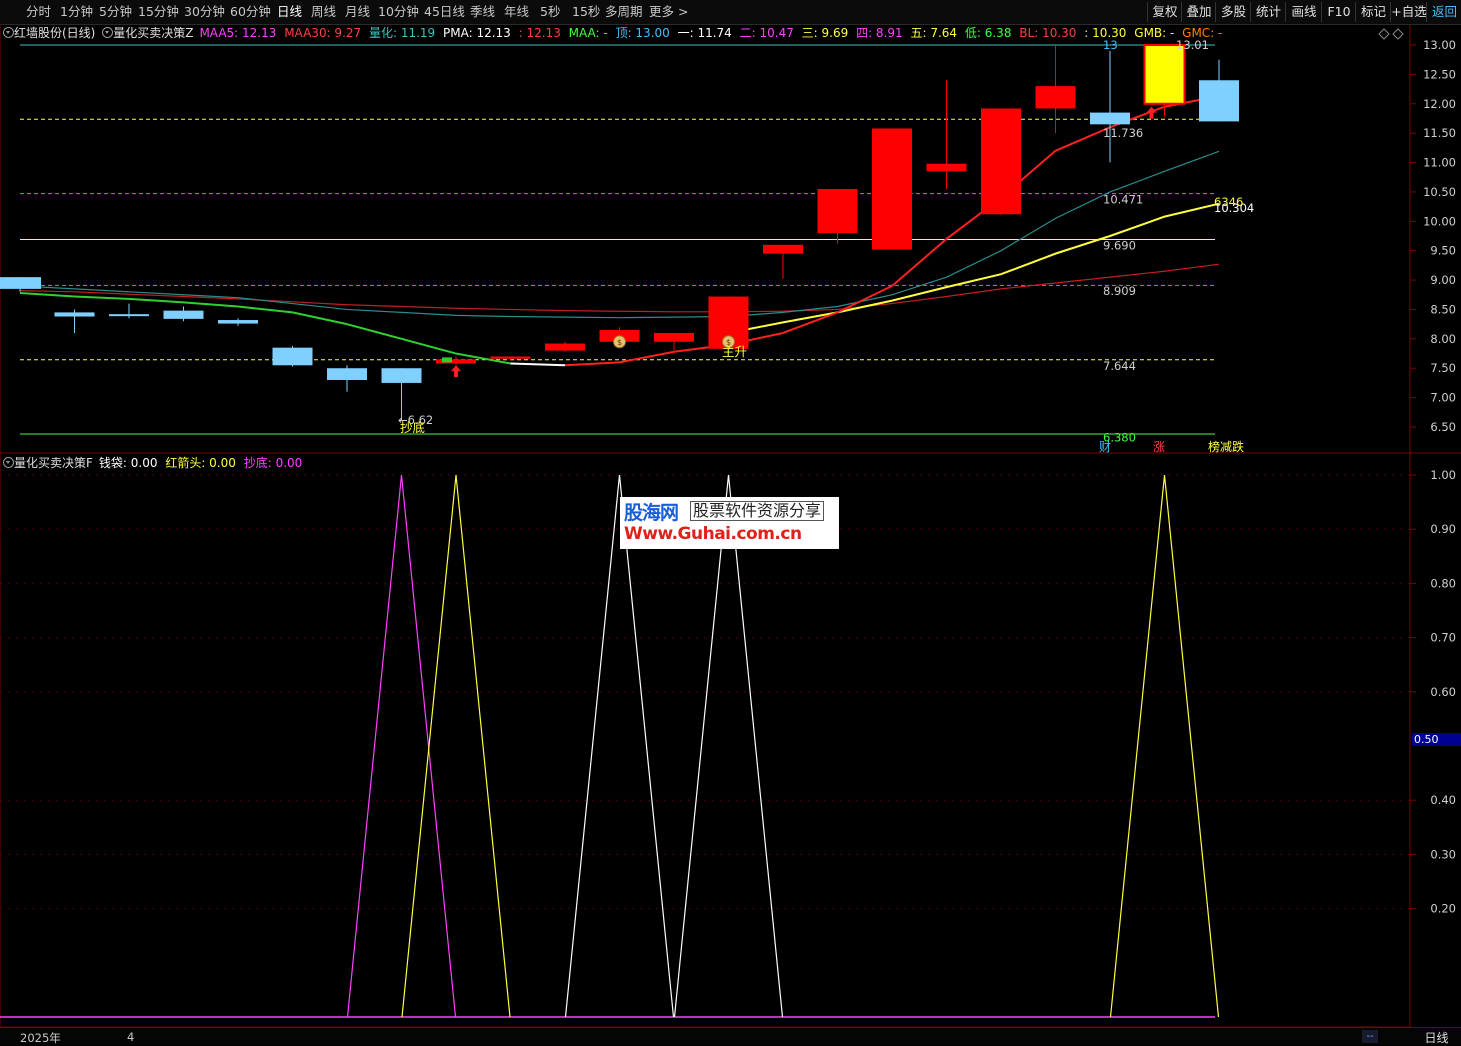 The height and width of the screenshot is (1046, 1461). What do you see at coordinates (1439, 192) in the screenshot?
I see `price-tick-label-5: 10.50` at bounding box center [1439, 192].